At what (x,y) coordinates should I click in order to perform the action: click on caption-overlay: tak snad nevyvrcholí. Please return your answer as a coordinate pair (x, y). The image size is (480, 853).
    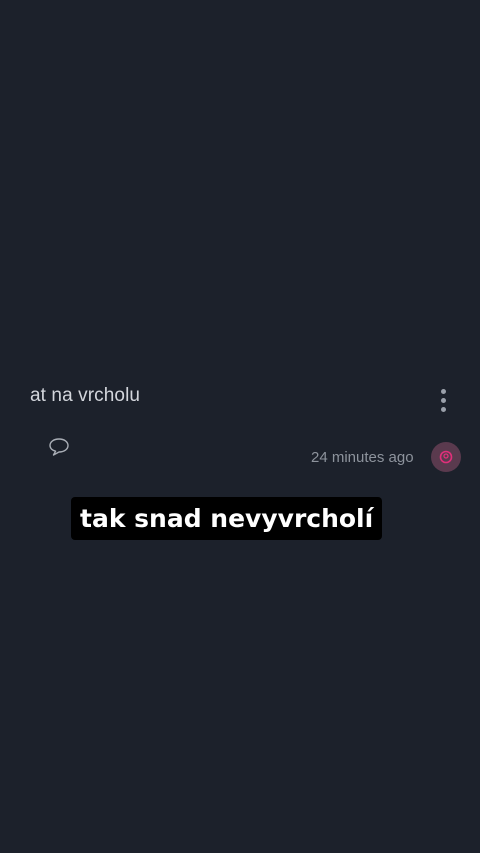
    Looking at the image, I should click on (227, 518).